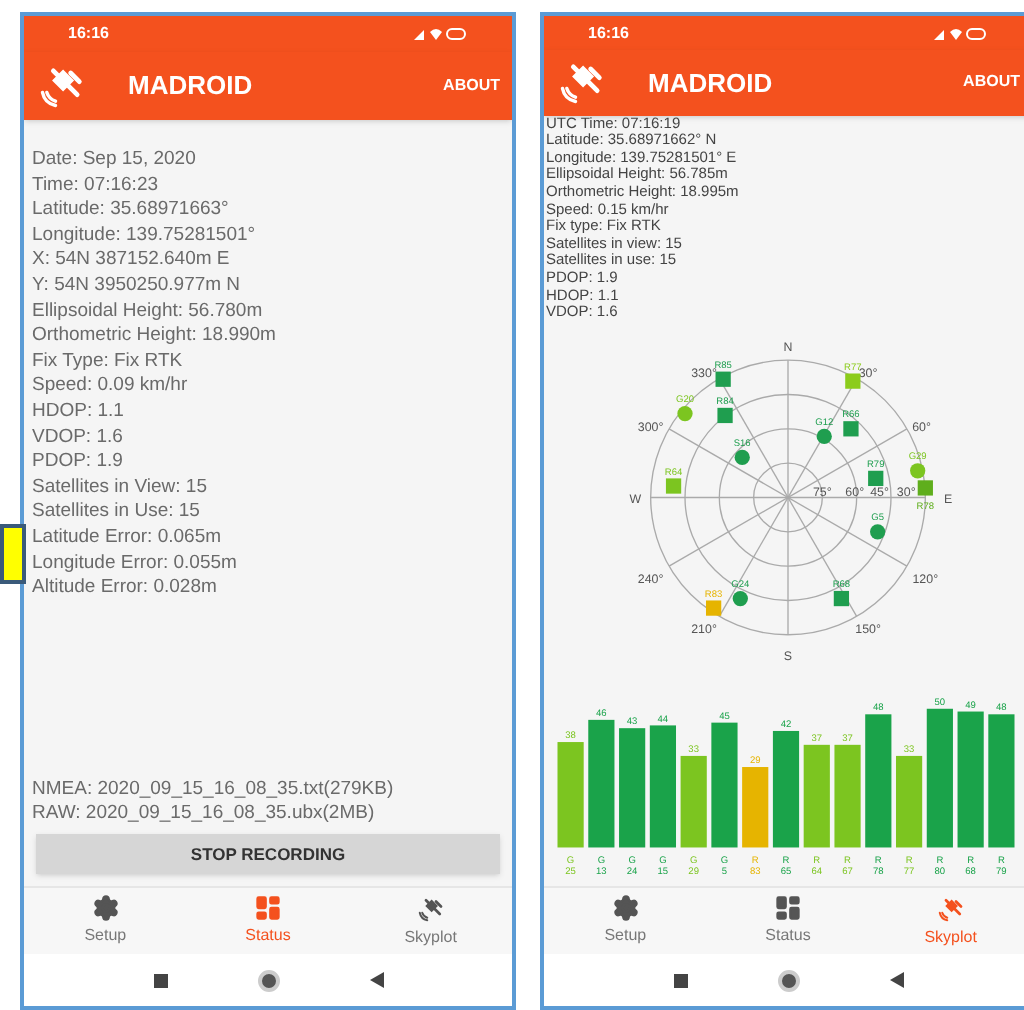  What do you see at coordinates (135, 564) in the screenshot?
I see `info-line: Longitude Error: 0.055m` at bounding box center [135, 564].